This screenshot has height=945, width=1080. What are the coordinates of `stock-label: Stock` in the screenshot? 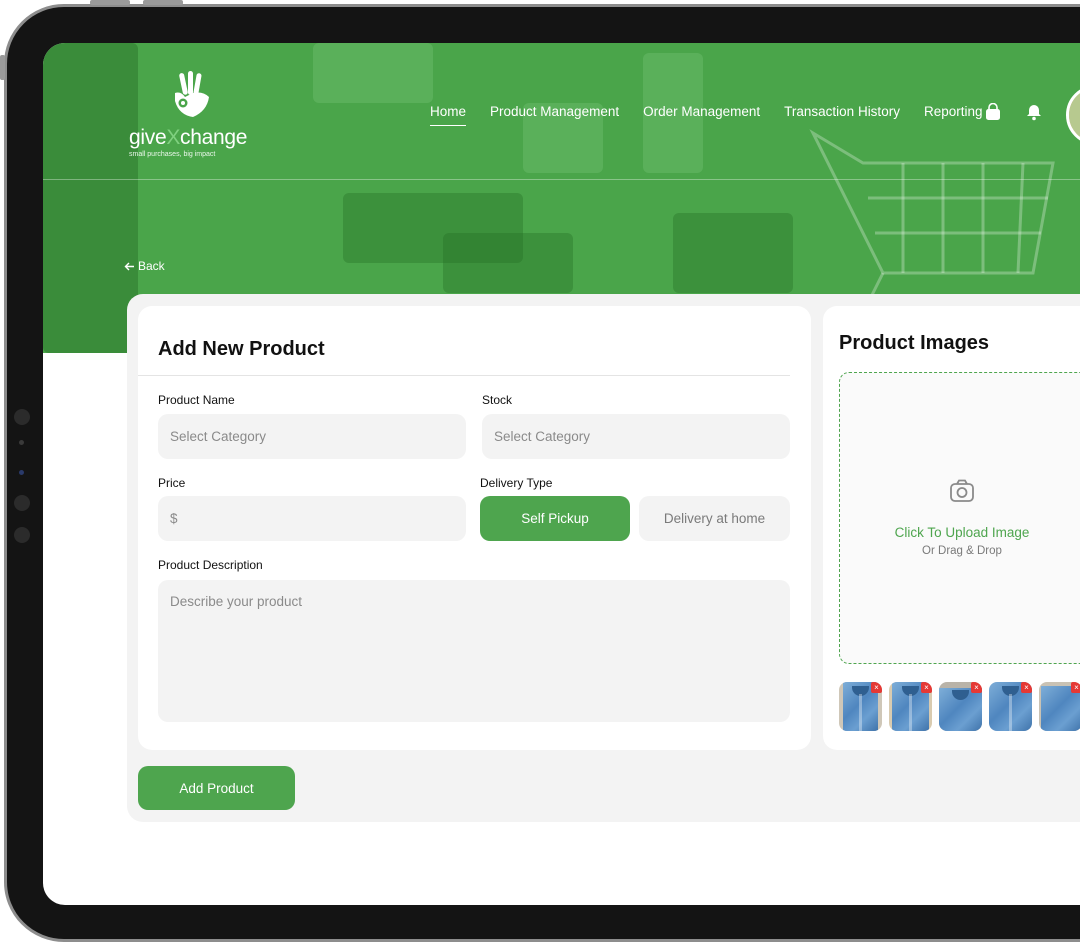 It's located at (497, 400).